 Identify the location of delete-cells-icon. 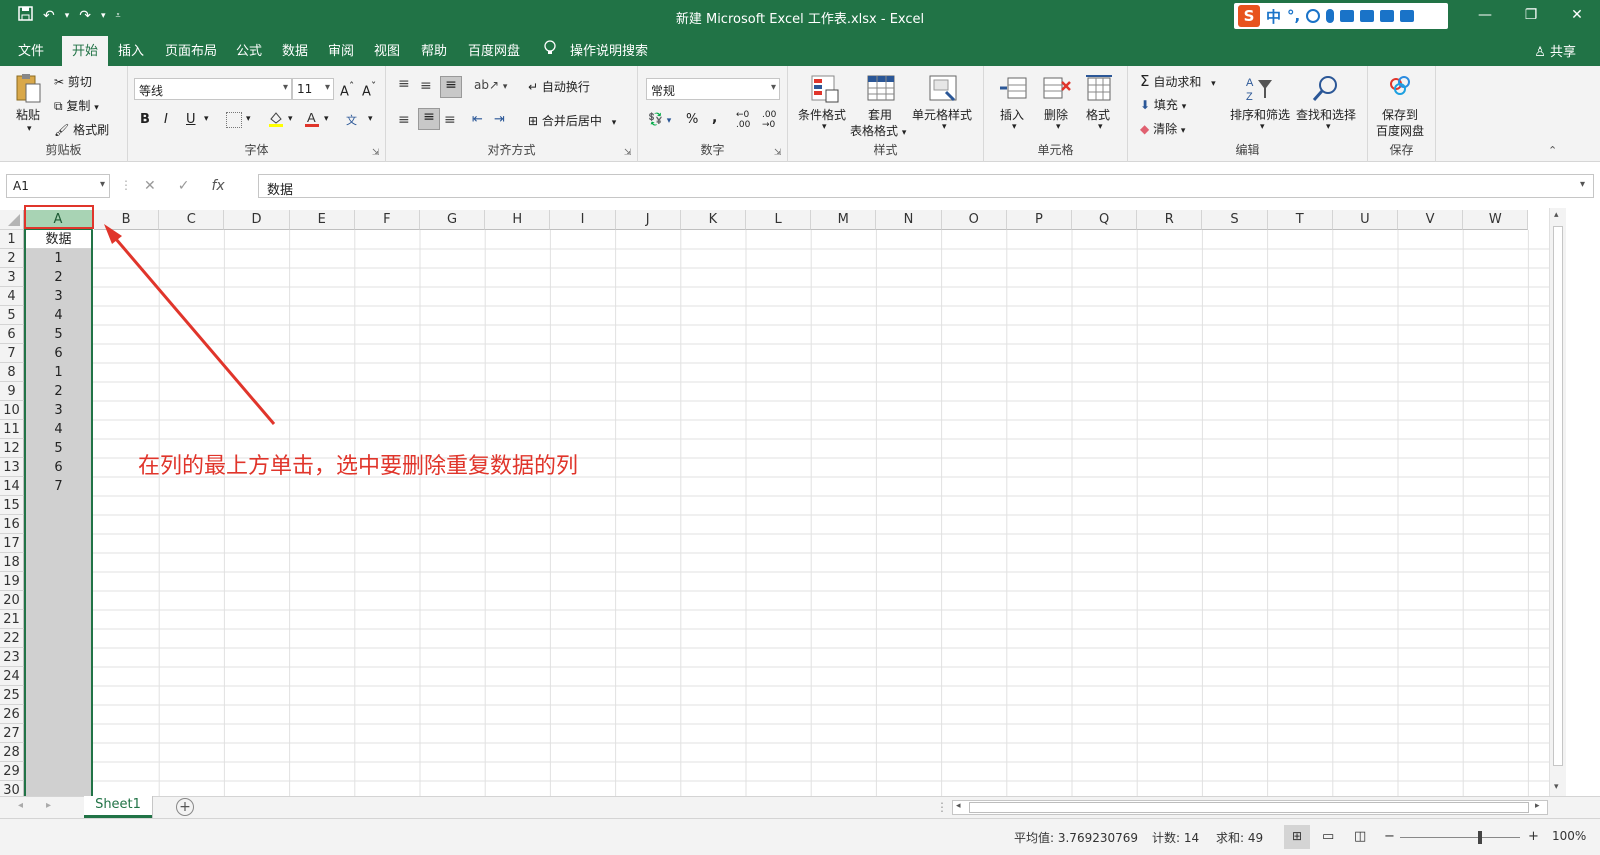
(1057, 89).